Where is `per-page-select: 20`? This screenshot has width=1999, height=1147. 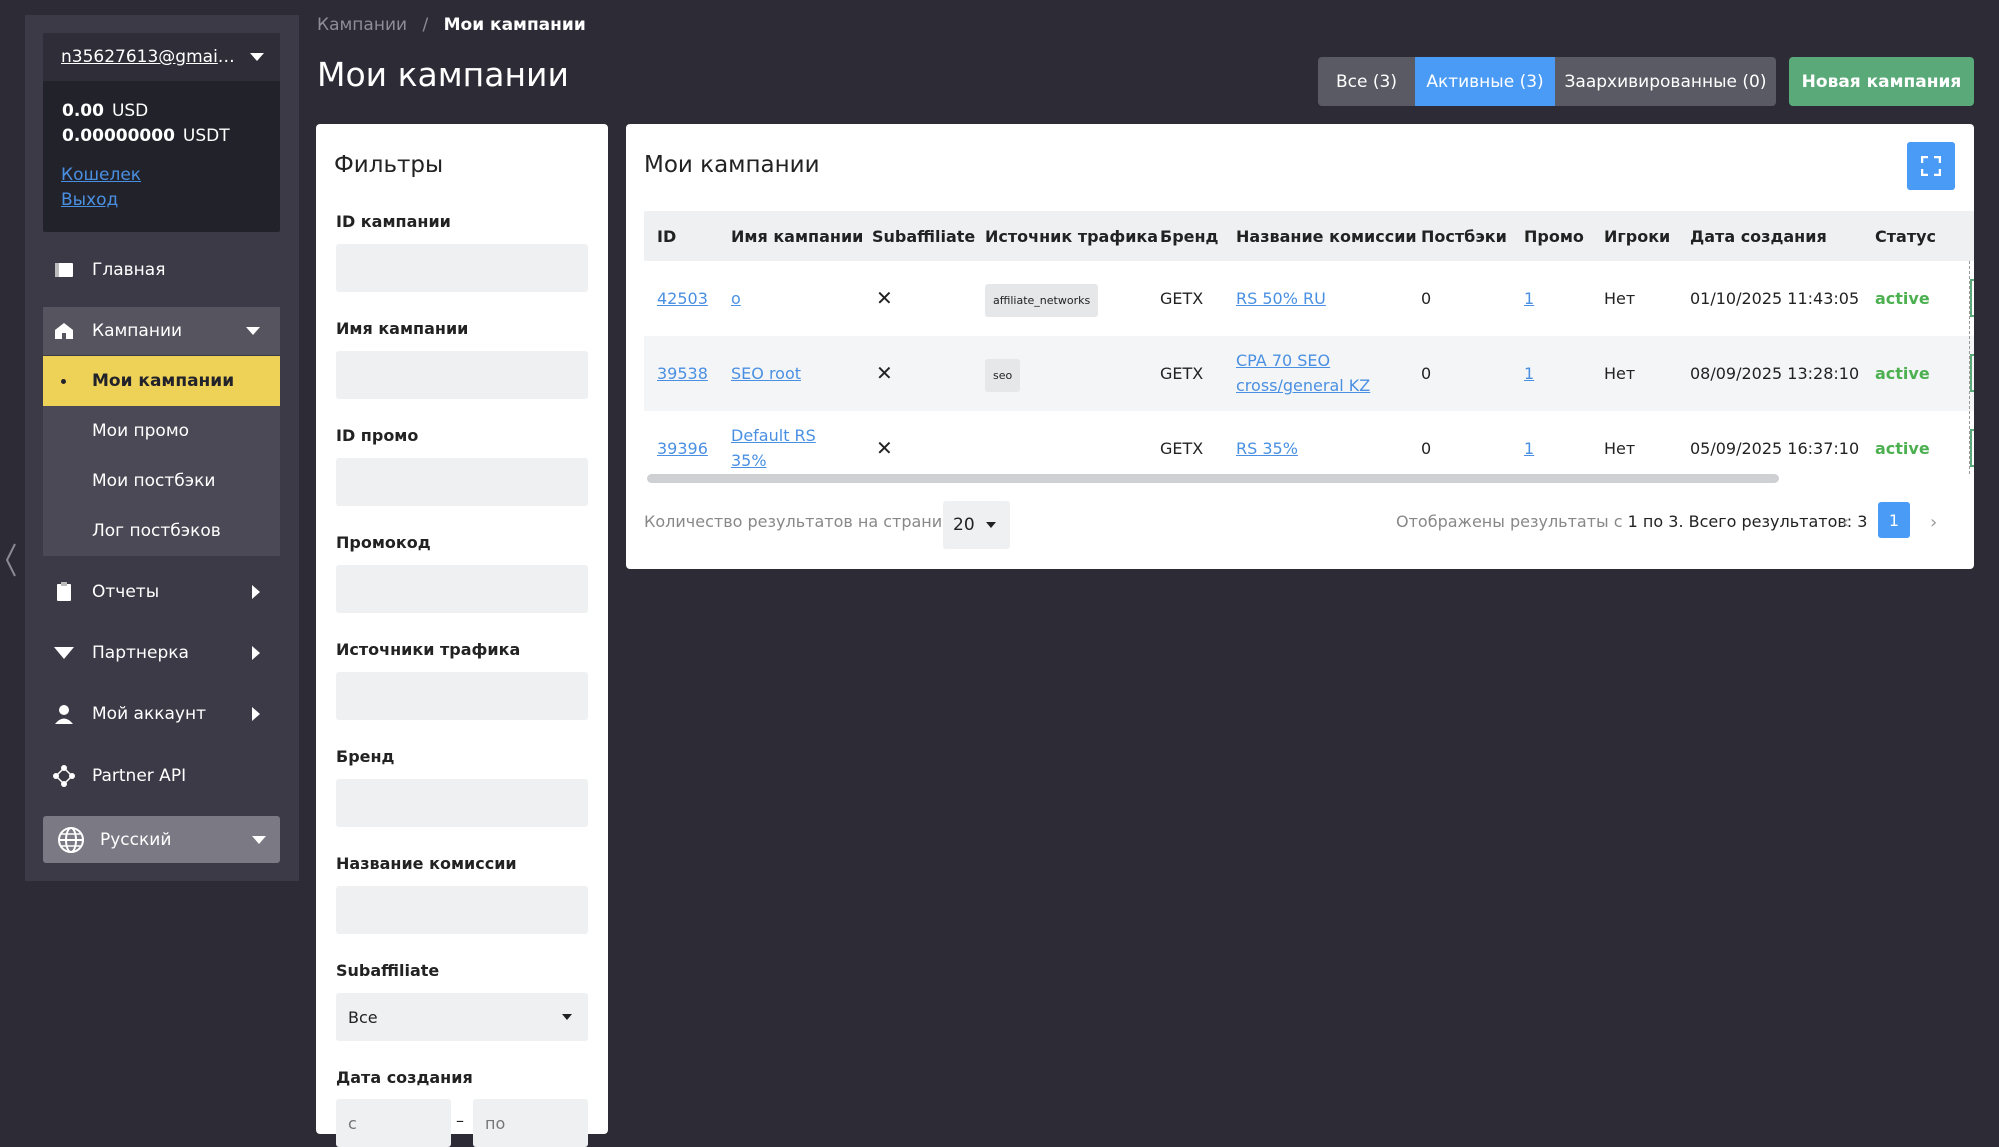
per-page-select: 20 is located at coordinates (976, 525).